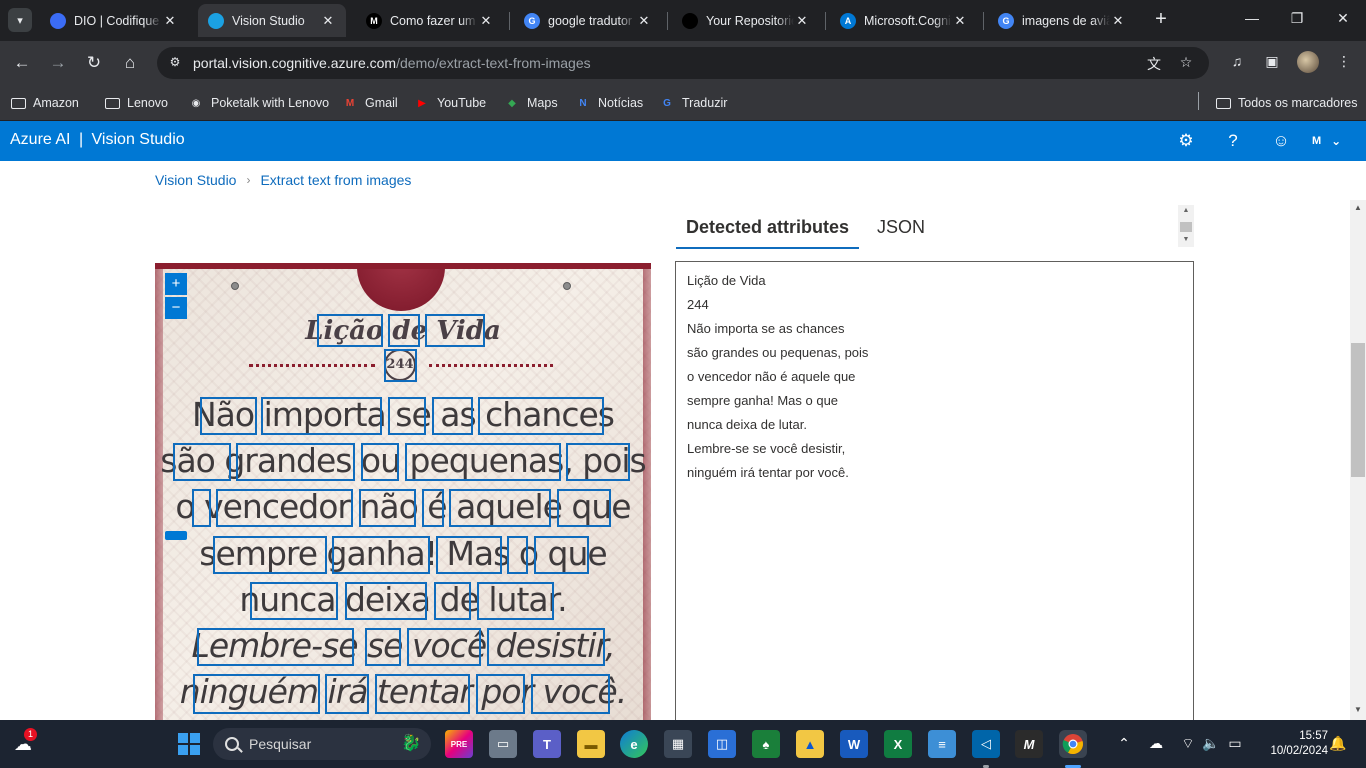 Image resolution: width=1366 pixels, height=768 pixels. What do you see at coordinates (1358, 207) in the screenshot?
I see `page-scroll-up-icon: ▲` at bounding box center [1358, 207].